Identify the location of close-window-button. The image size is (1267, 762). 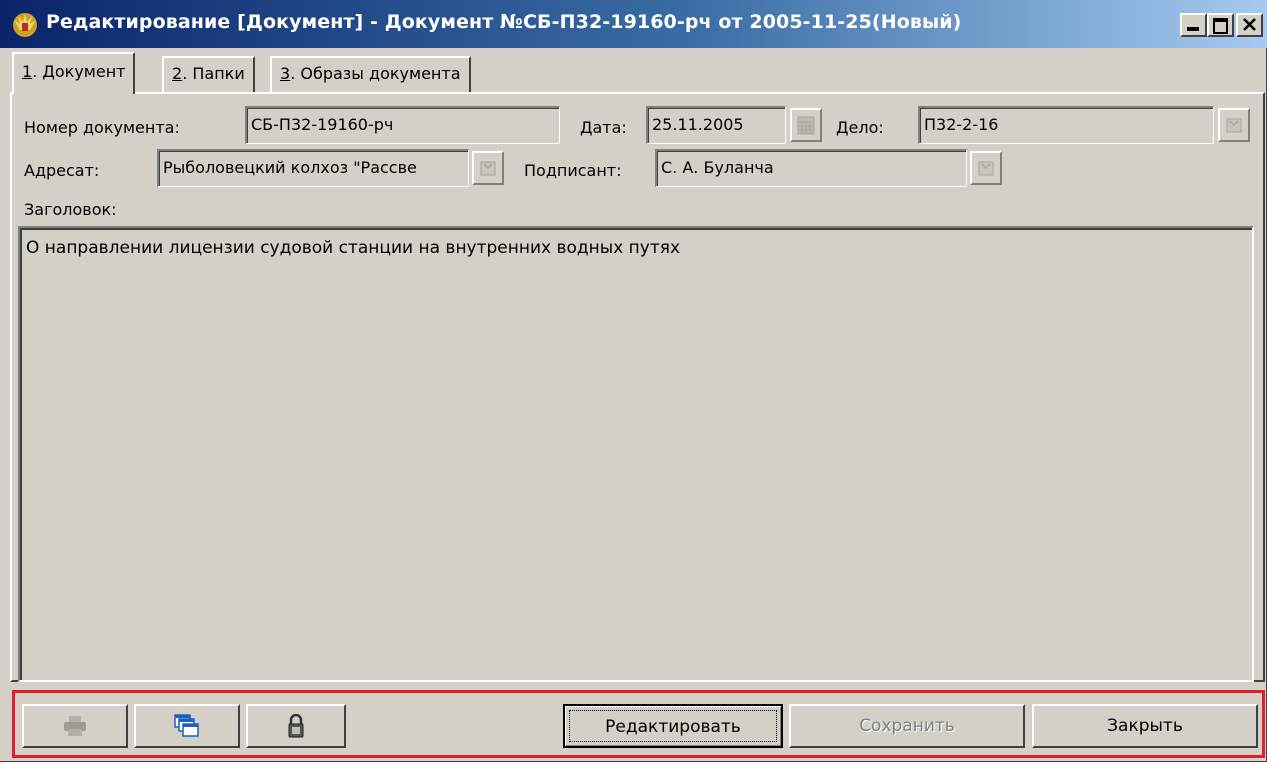
(1249, 25).